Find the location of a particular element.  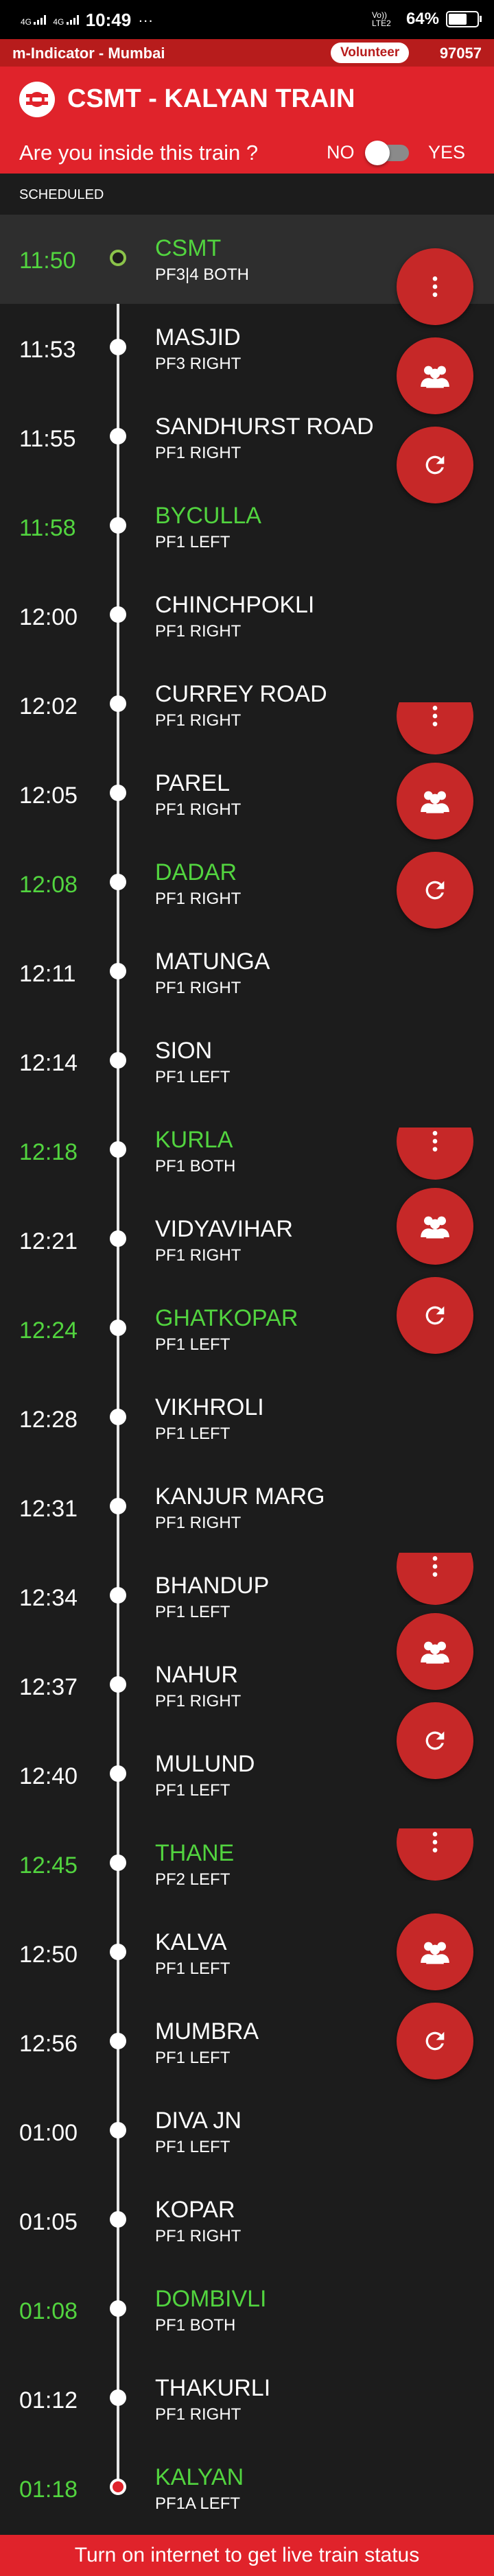

station-row: 12:14 SION PF1 LEFT is located at coordinates (247, 1061).